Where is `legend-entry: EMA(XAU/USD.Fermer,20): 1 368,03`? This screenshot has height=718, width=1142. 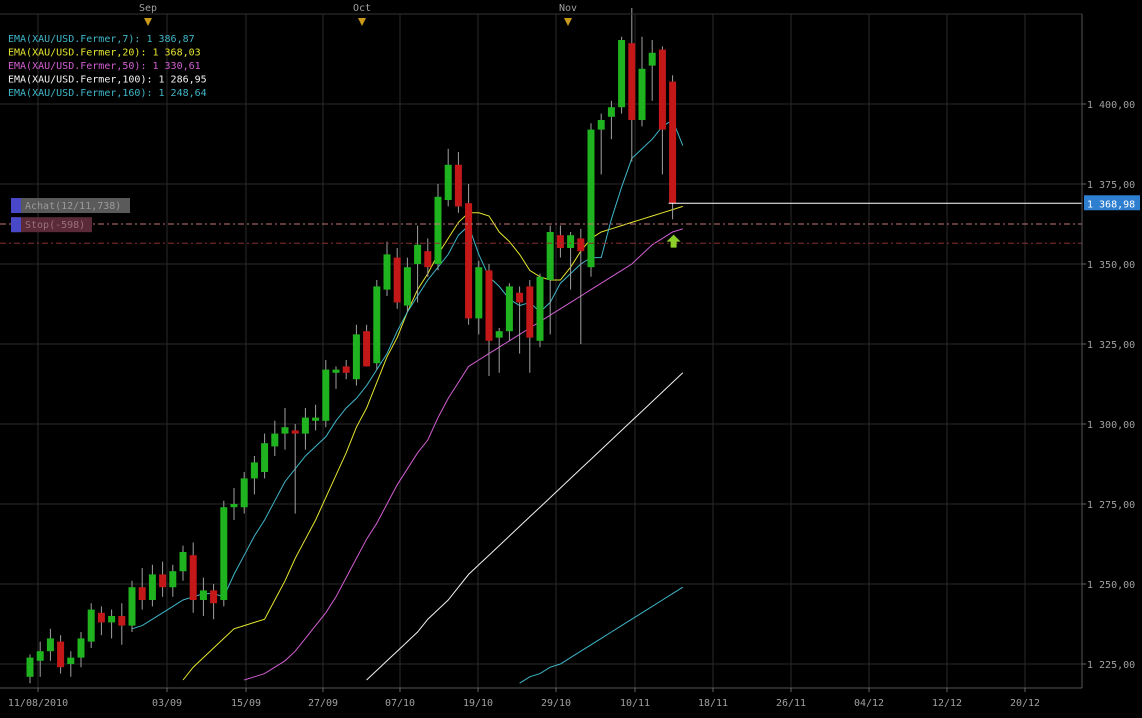
legend-entry: EMA(XAU/USD.Fermer,20): 1 368,03 is located at coordinates (104, 53).